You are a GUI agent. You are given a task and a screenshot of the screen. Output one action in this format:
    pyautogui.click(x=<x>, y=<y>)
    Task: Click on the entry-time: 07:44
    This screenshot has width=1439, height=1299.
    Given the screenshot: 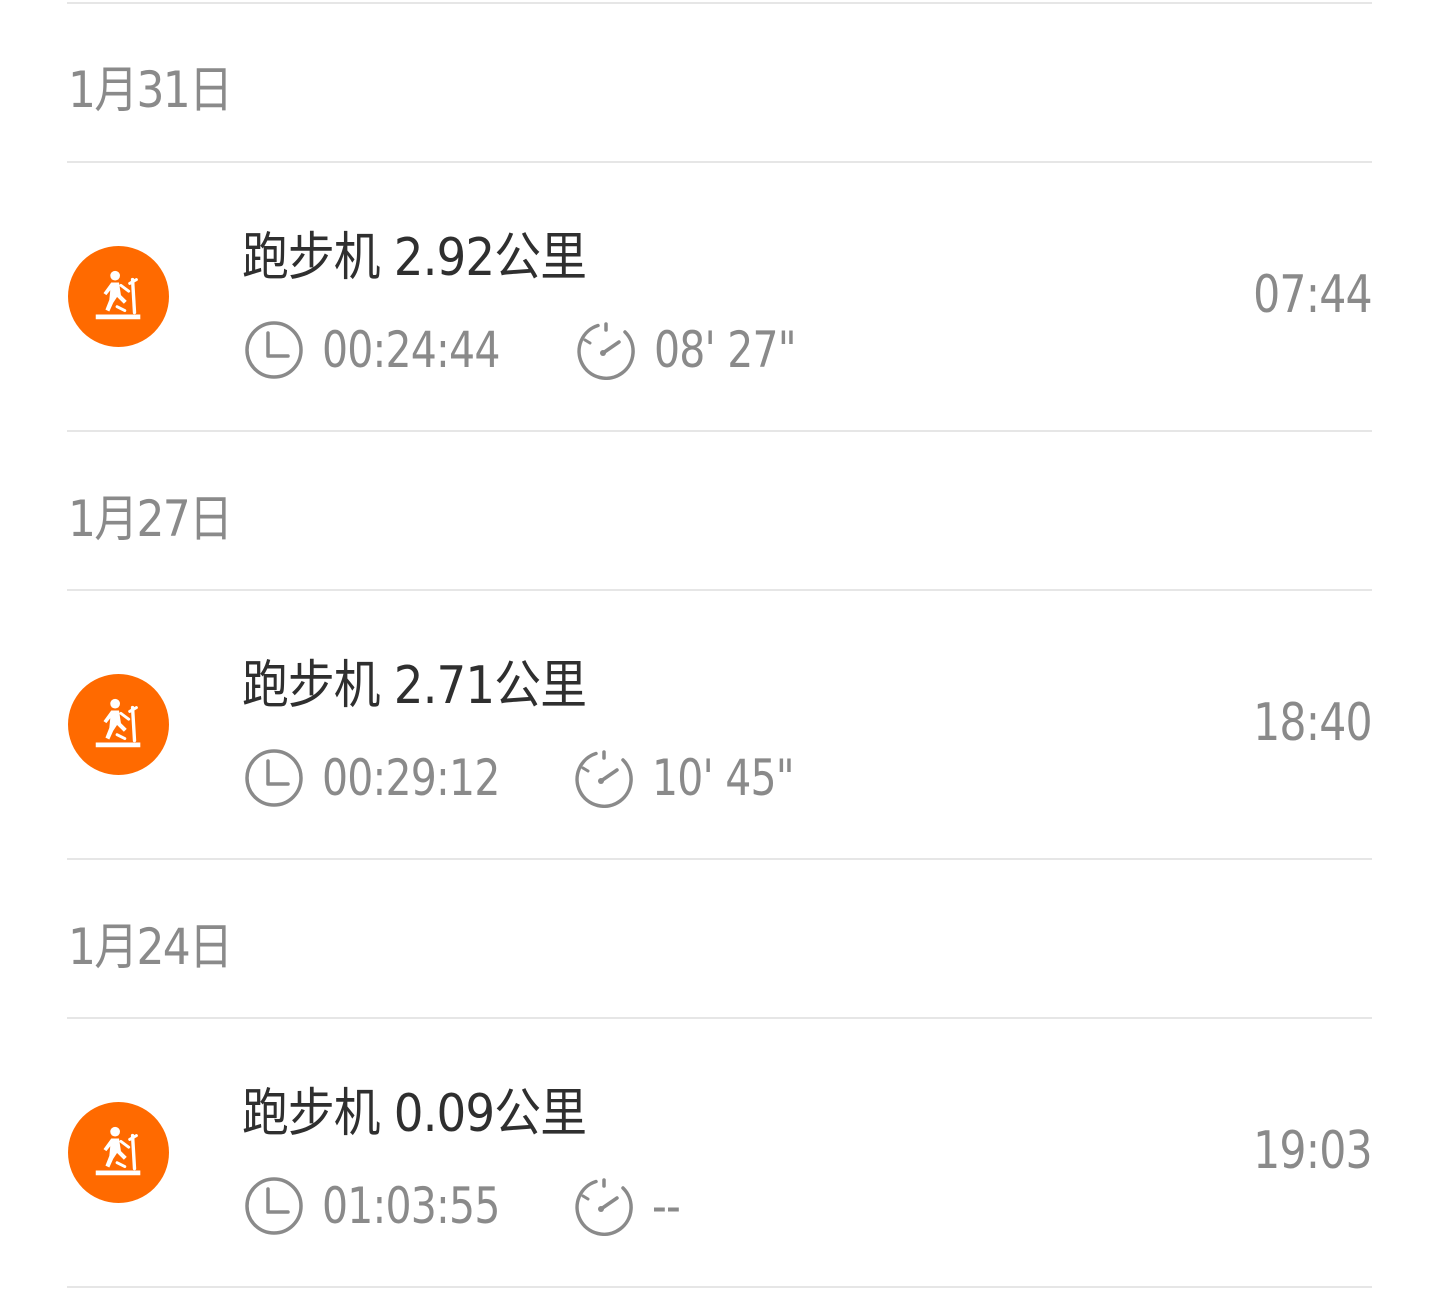 What is the action you would take?
    pyautogui.click(x=1313, y=295)
    